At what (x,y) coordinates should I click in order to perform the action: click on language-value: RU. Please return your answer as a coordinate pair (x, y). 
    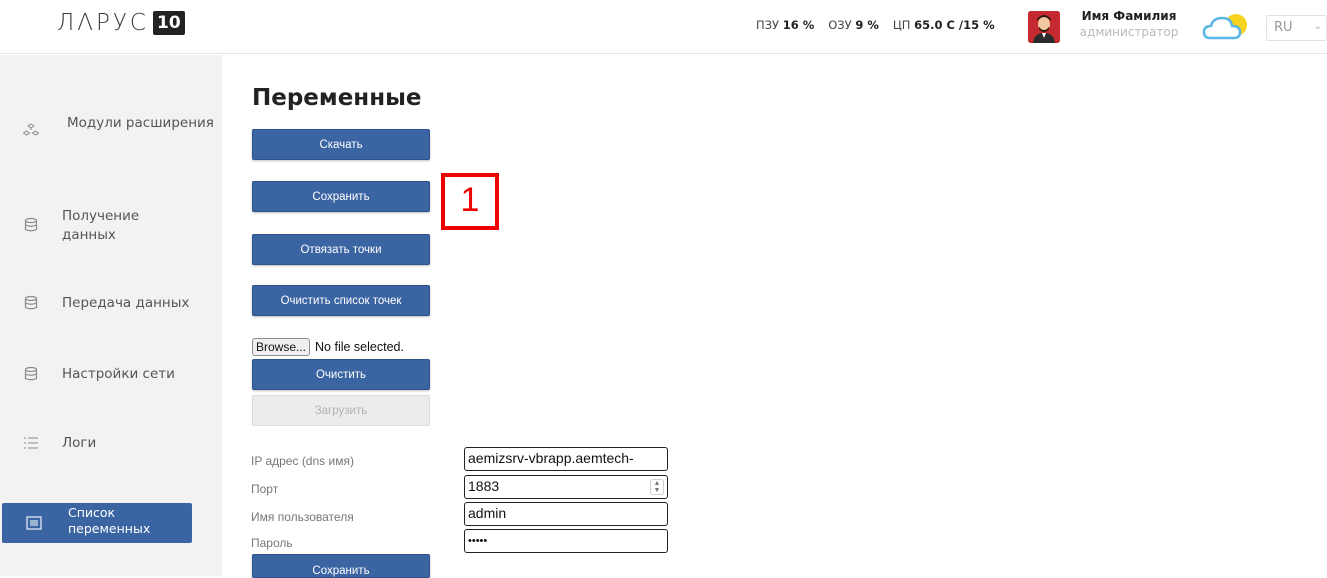
    Looking at the image, I should click on (1283, 27).